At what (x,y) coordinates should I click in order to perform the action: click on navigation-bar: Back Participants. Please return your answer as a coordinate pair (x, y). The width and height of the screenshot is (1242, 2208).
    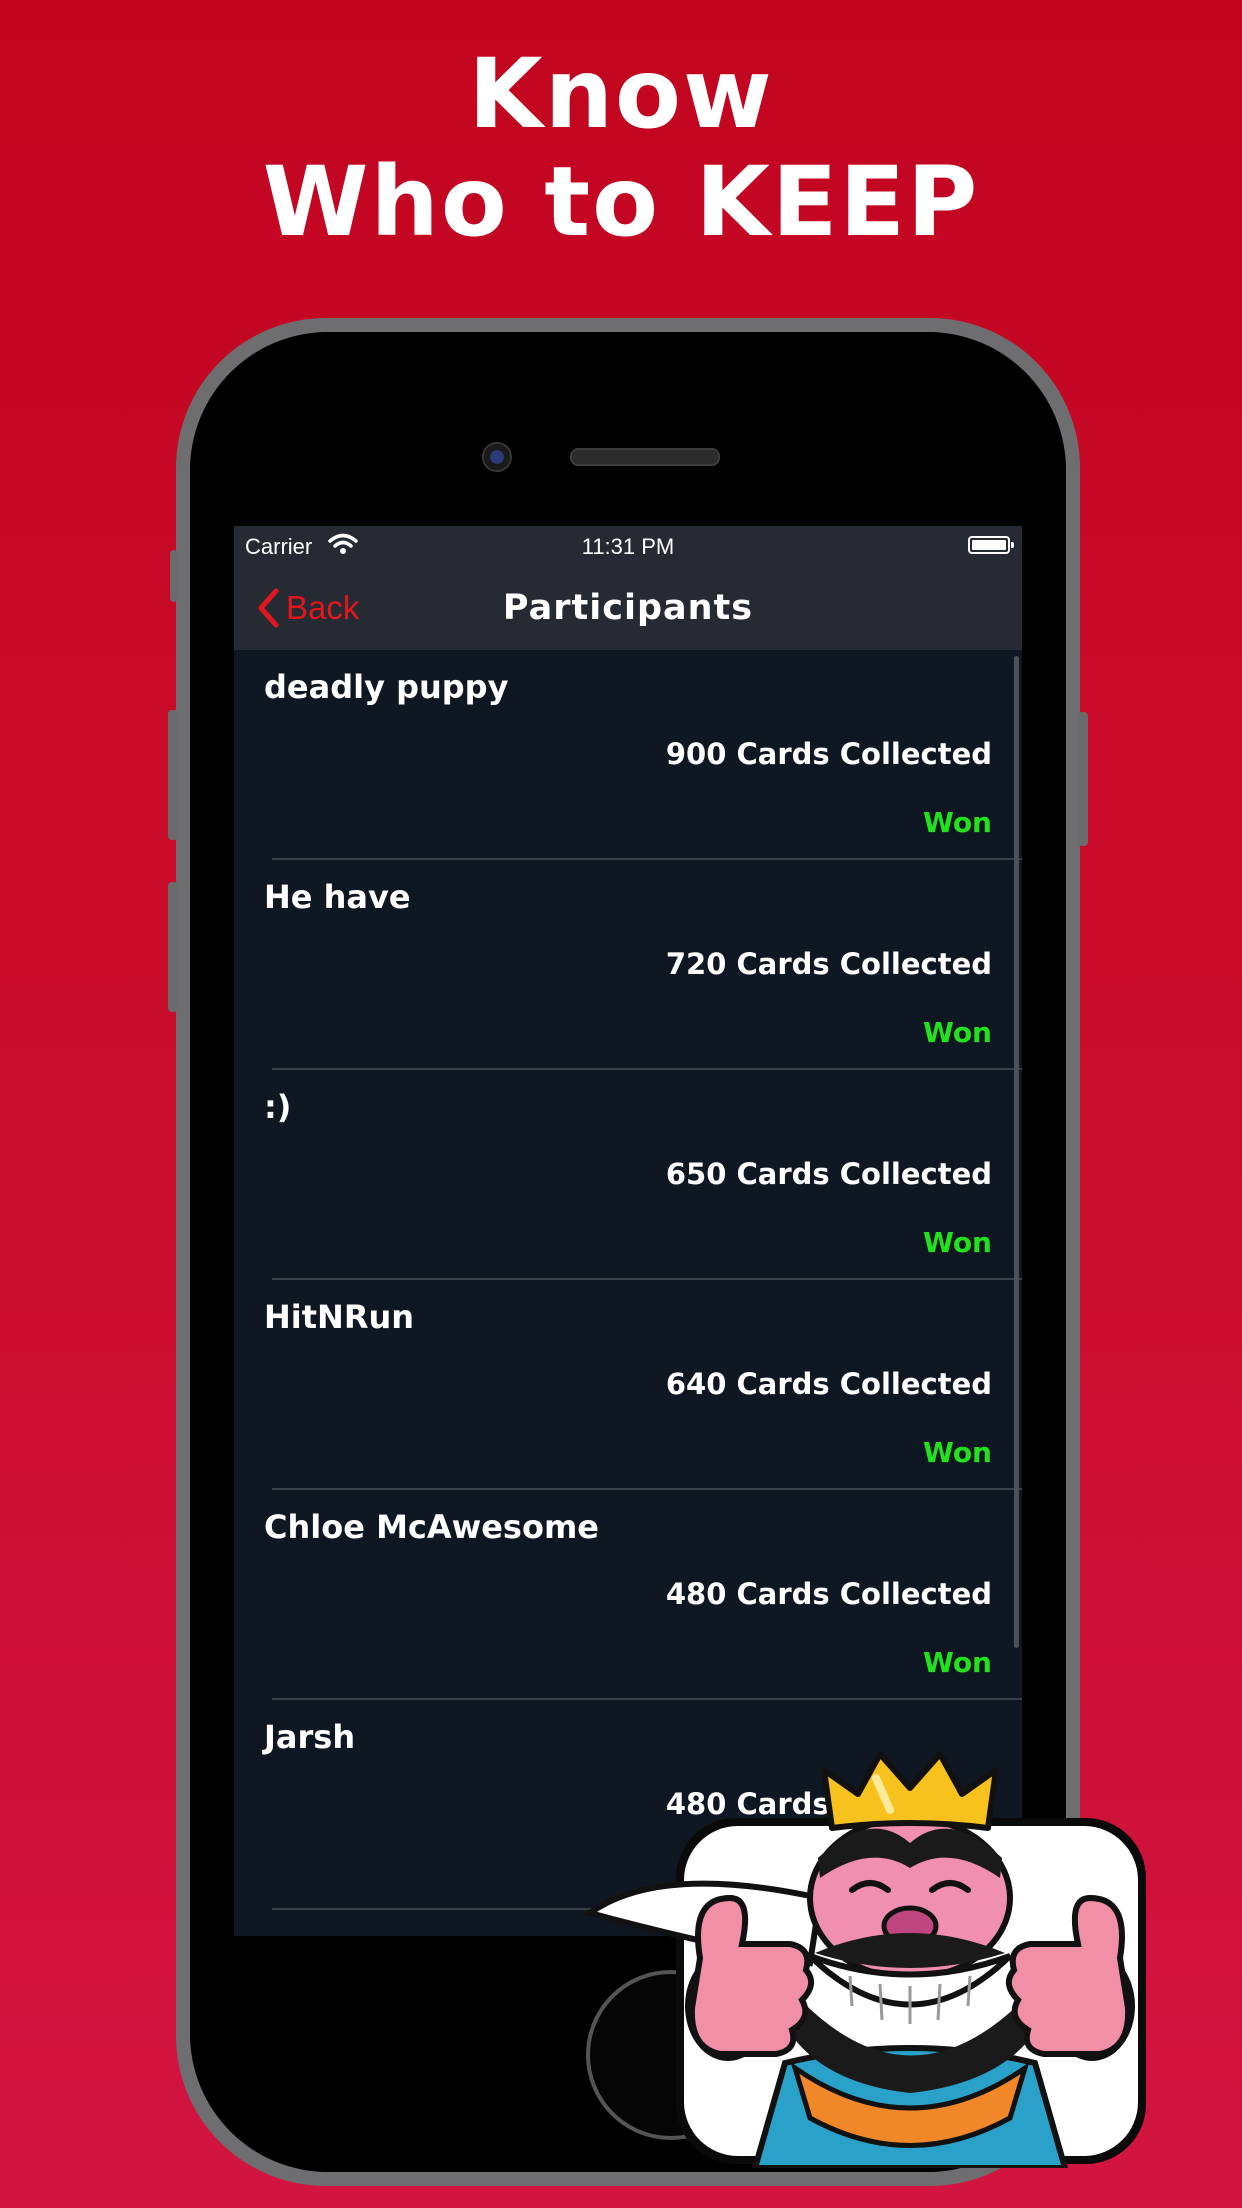
    Looking at the image, I should click on (628, 608).